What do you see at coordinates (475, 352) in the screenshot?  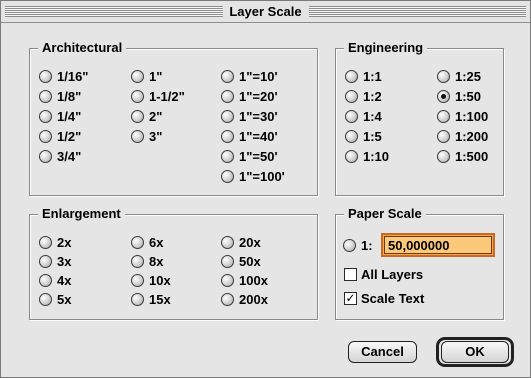 I see `ok-button: OK` at bounding box center [475, 352].